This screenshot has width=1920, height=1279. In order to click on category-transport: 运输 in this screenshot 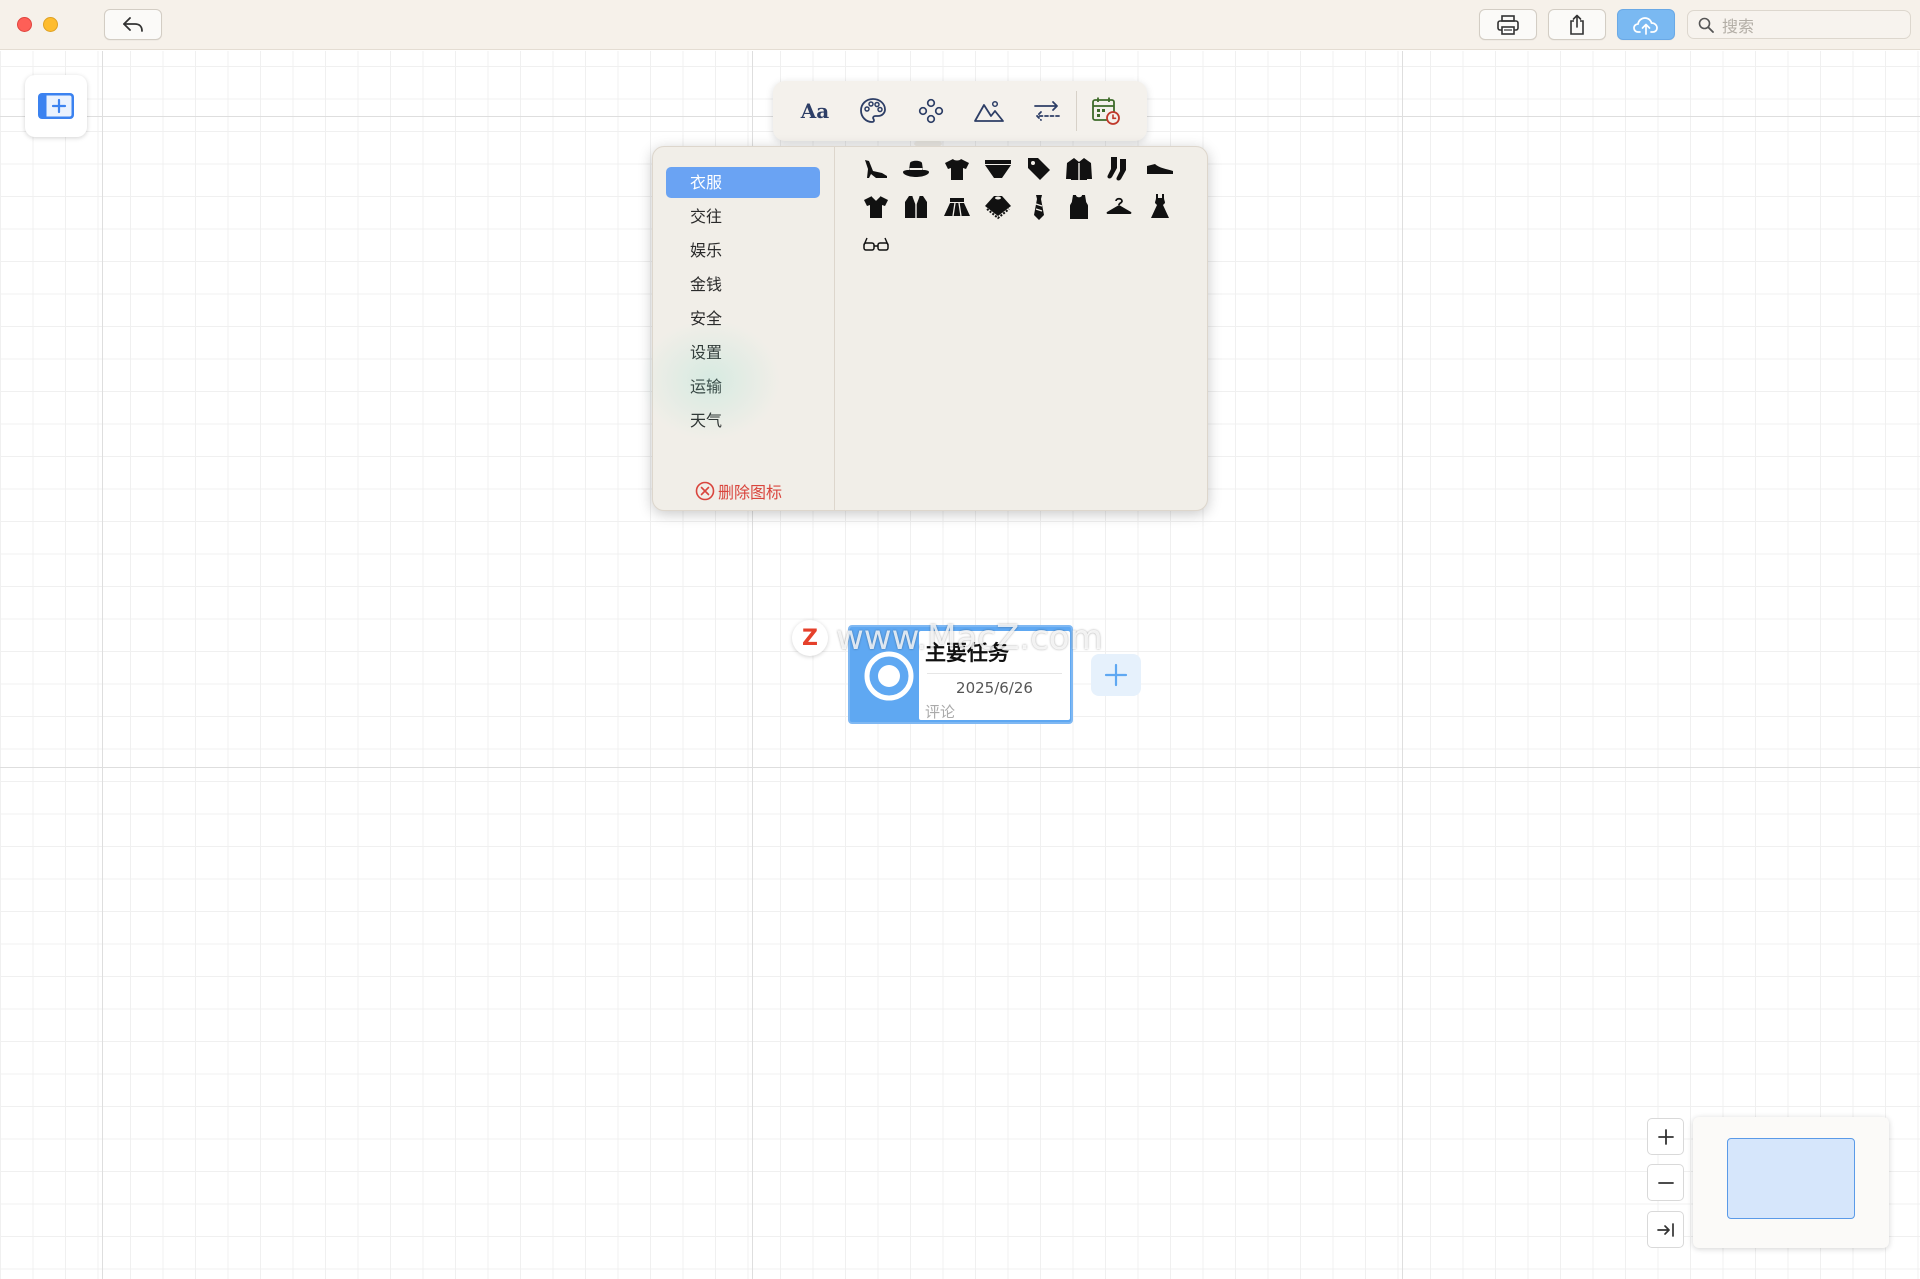, I will do `click(743, 386)`.